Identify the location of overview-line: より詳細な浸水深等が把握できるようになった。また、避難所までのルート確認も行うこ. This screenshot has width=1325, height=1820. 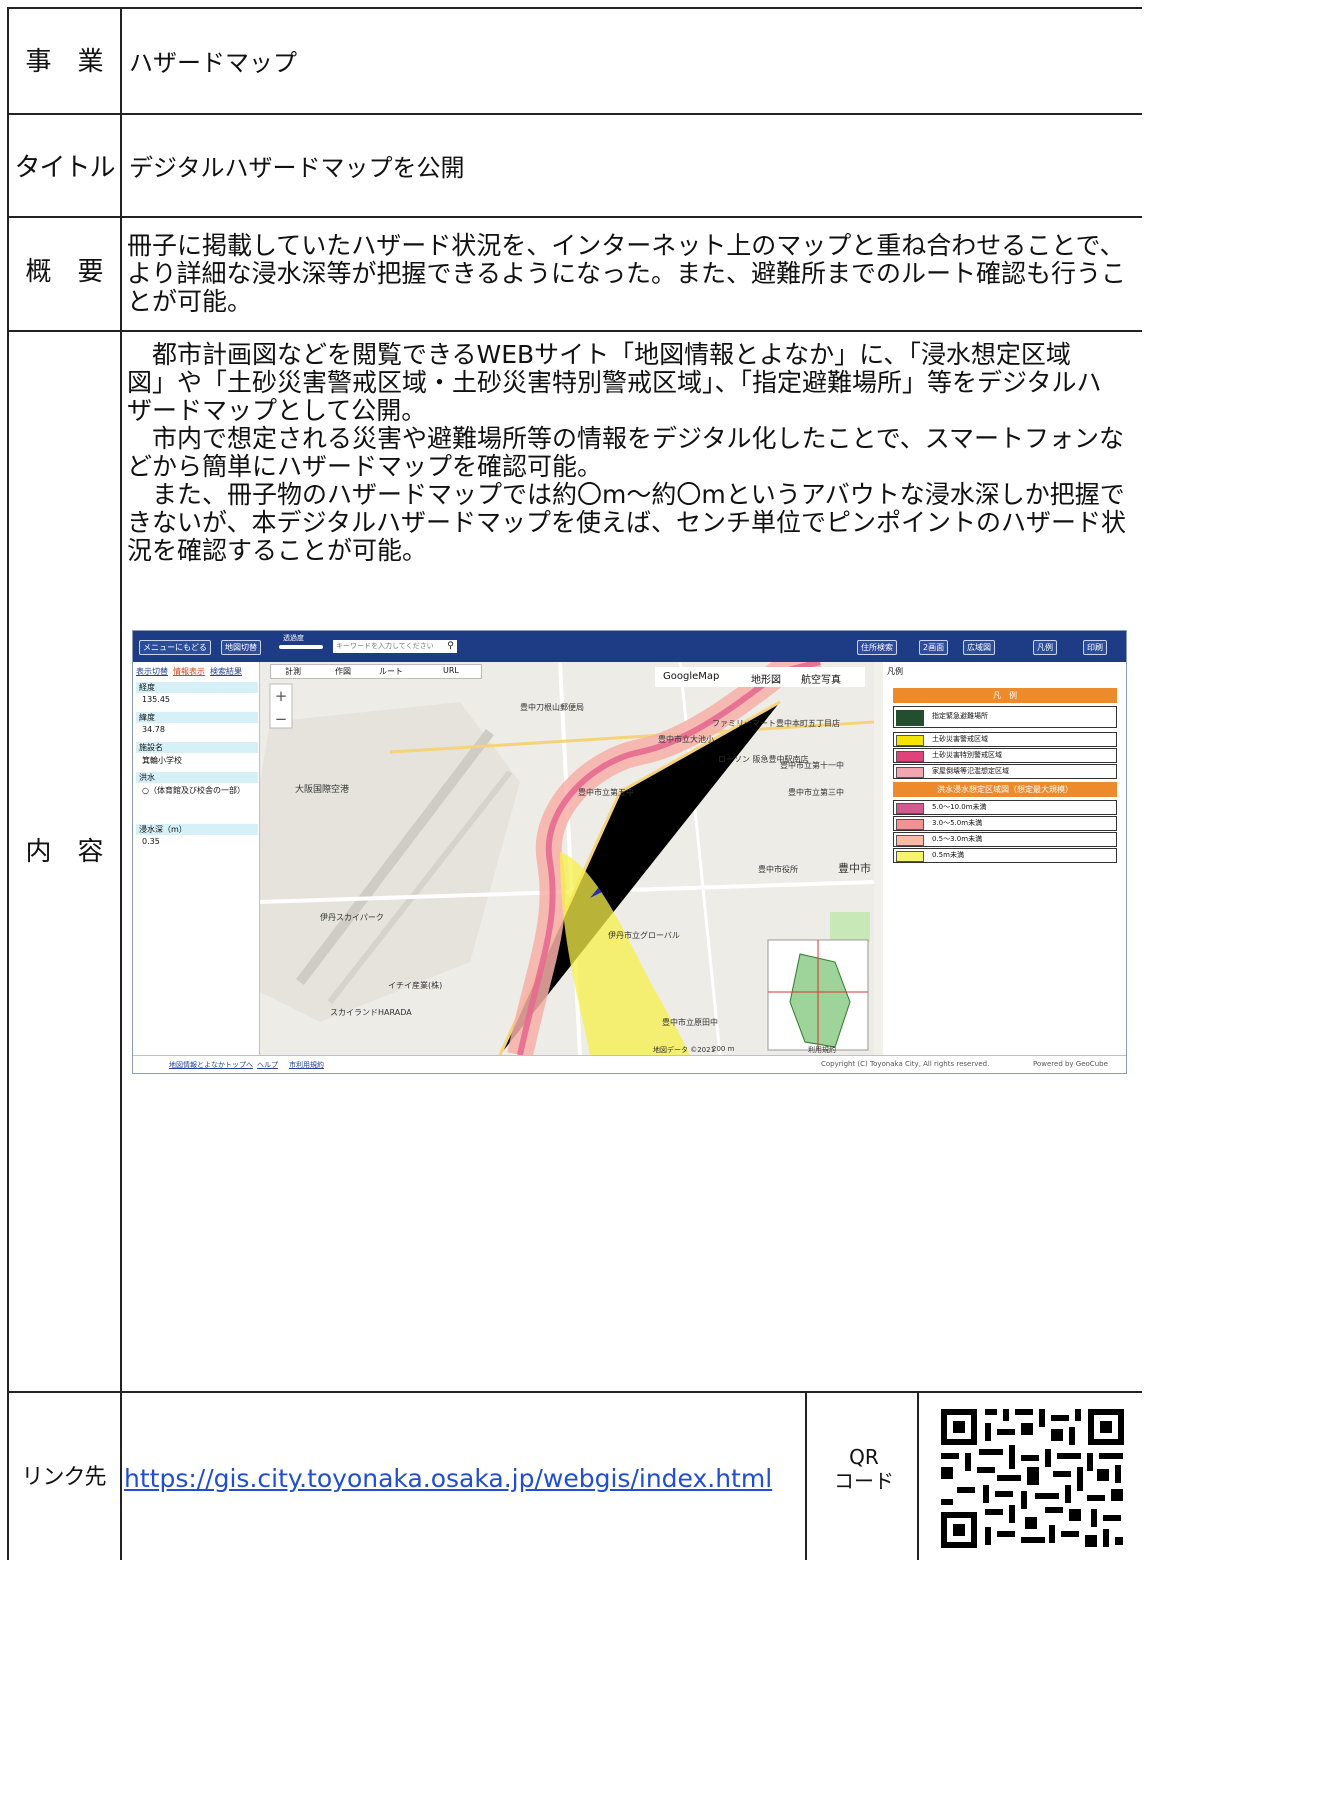
(627, 273).